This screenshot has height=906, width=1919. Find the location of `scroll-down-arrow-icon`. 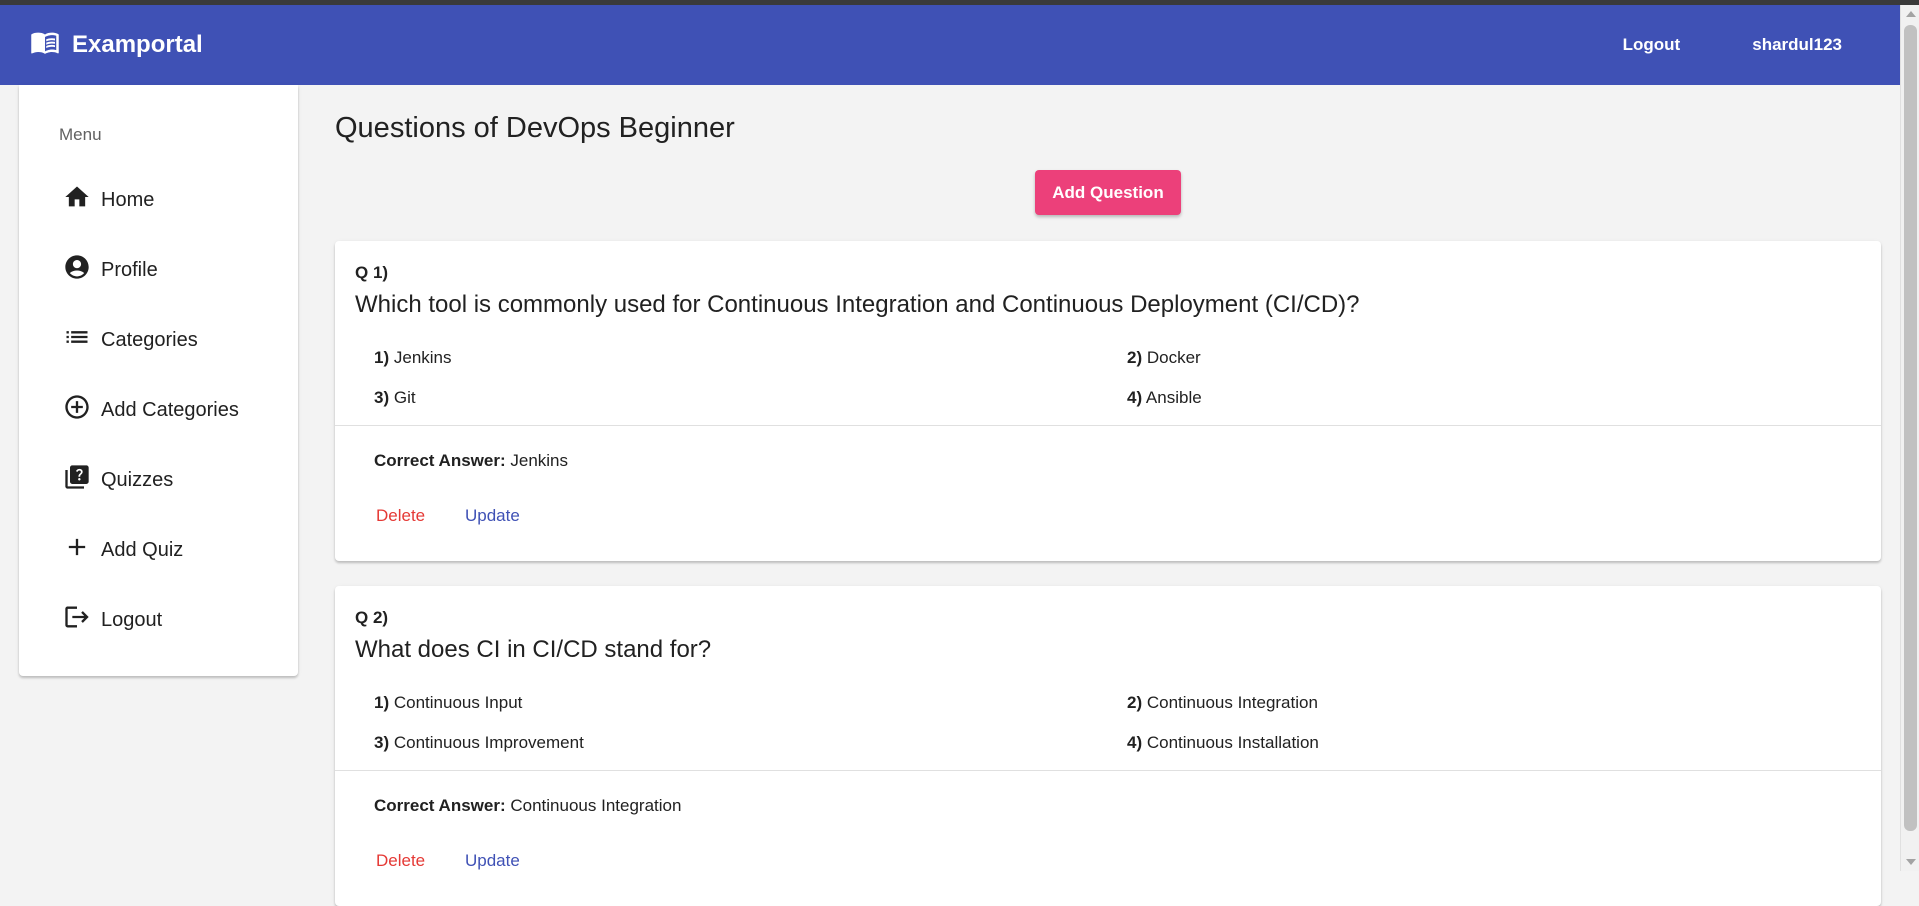

scroll-down-arrow-icon is located at coordinates (1911, 862).